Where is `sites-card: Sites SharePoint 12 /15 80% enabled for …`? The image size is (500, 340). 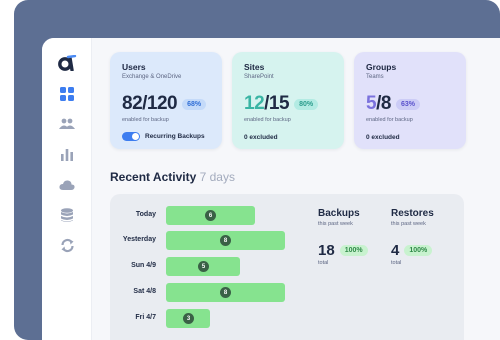 sites-card: Sites SharePoint 12 /15 80% enabled for … is located at coordinates (288, 100).